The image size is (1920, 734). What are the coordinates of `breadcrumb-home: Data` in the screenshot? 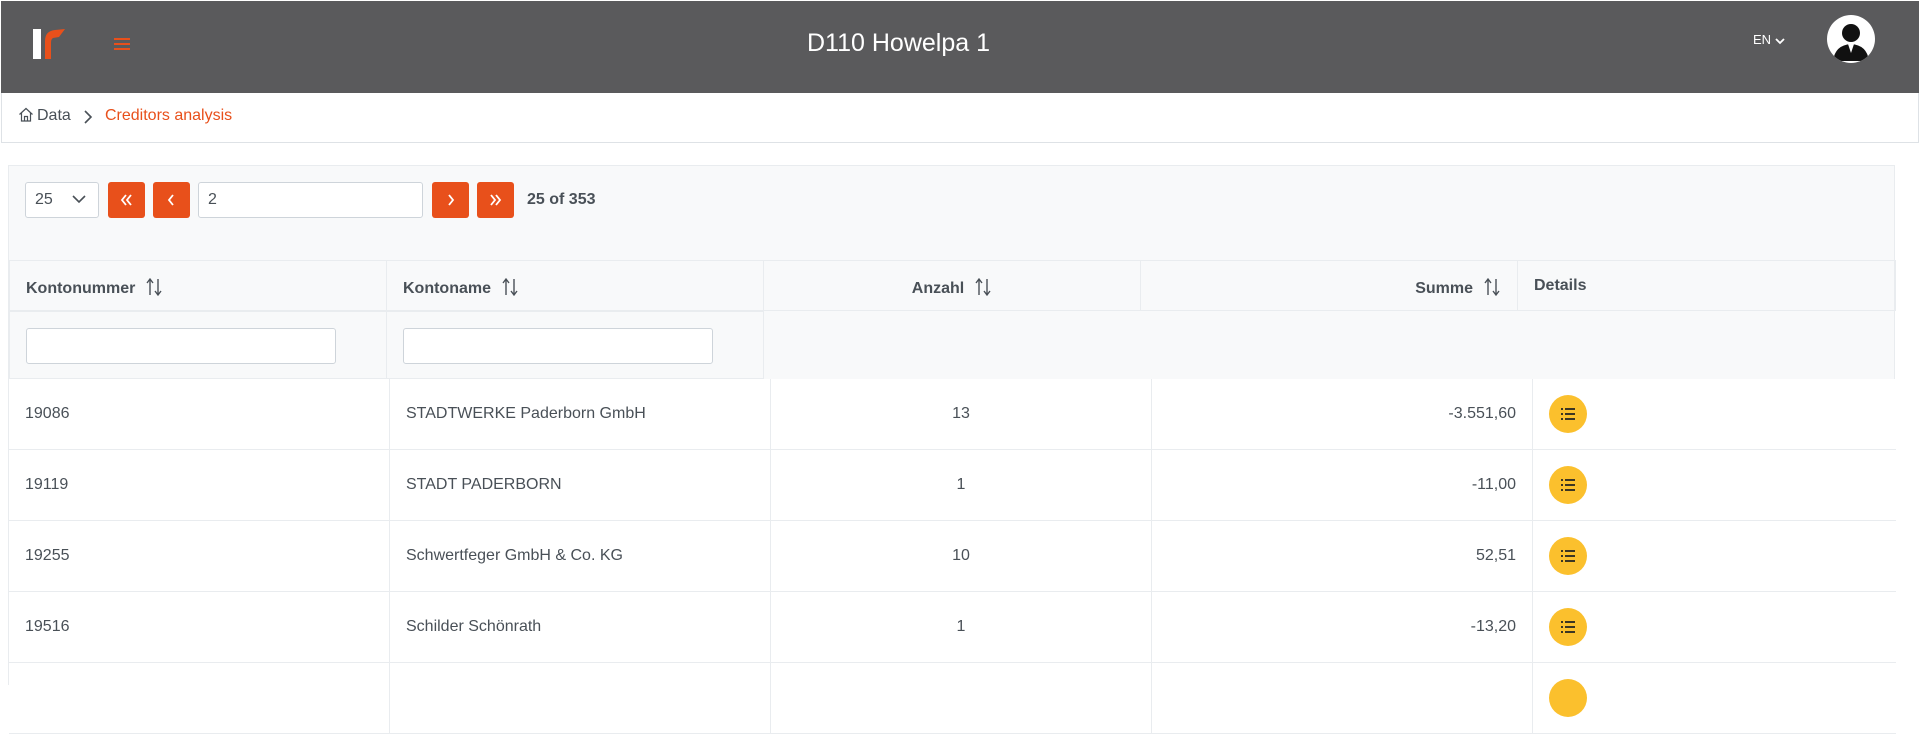 It's located at (44, 116).